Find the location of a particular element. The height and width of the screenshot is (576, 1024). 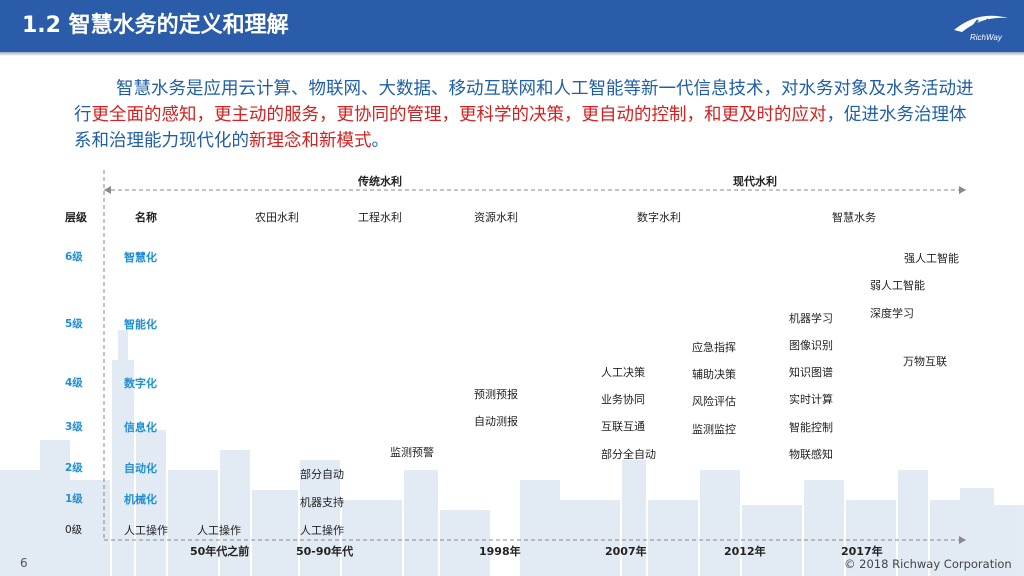

intro-highlight-2: 新理念和新模式 is located at coordinates (310, 141).